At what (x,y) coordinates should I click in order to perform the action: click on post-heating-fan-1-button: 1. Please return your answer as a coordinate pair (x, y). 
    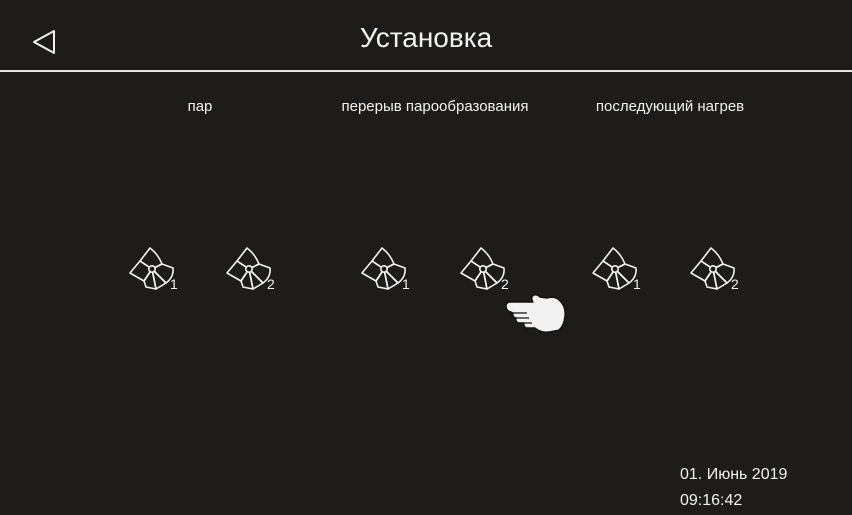
    Looking at the image, I should click on (615, 269).